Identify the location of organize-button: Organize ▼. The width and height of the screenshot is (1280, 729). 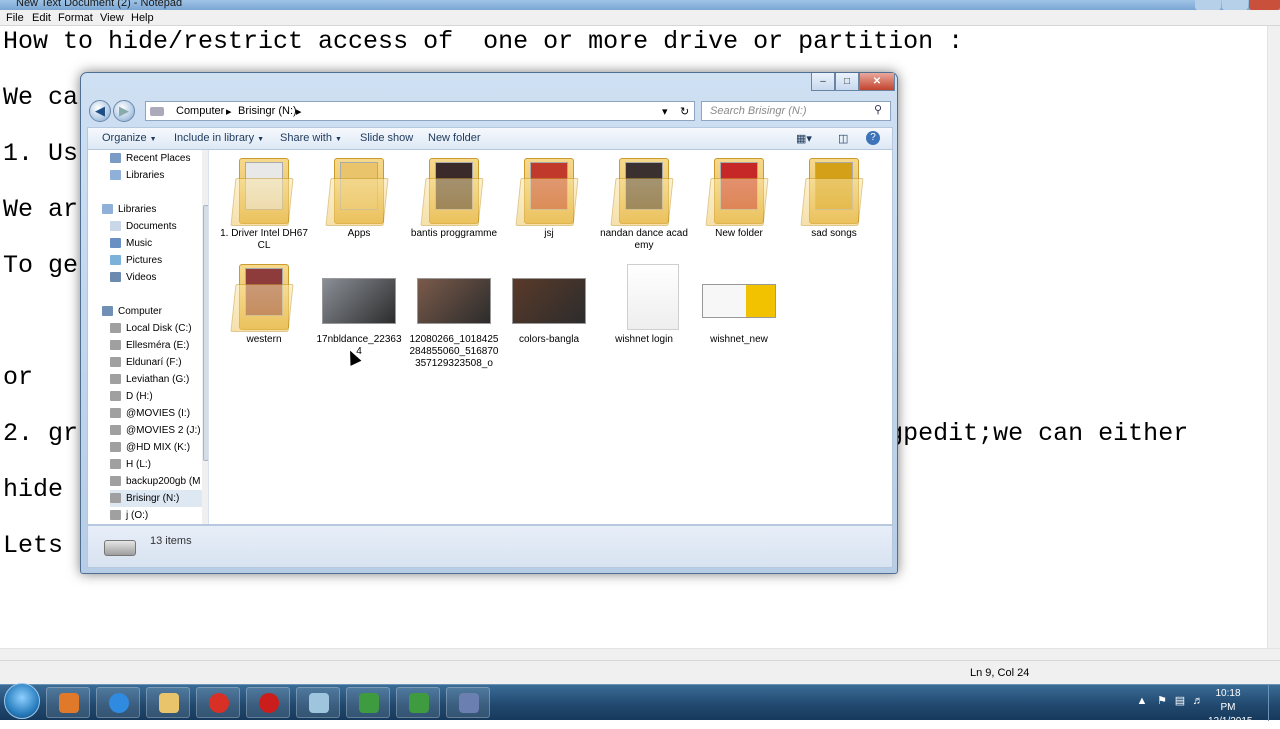
(129, 138).